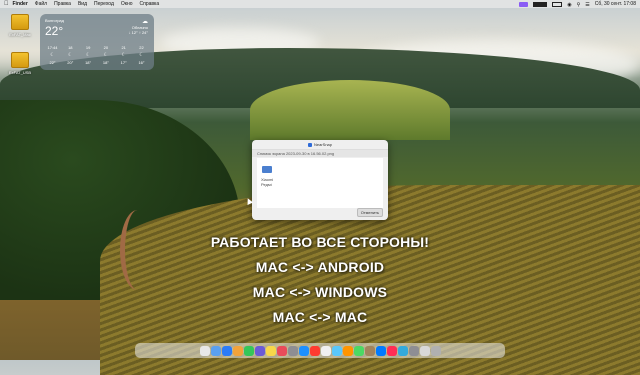  What do you see at coordinates (62, 4) in the screenshot?
I see `menu-edit: Правка` at bounding box center [62, 4].